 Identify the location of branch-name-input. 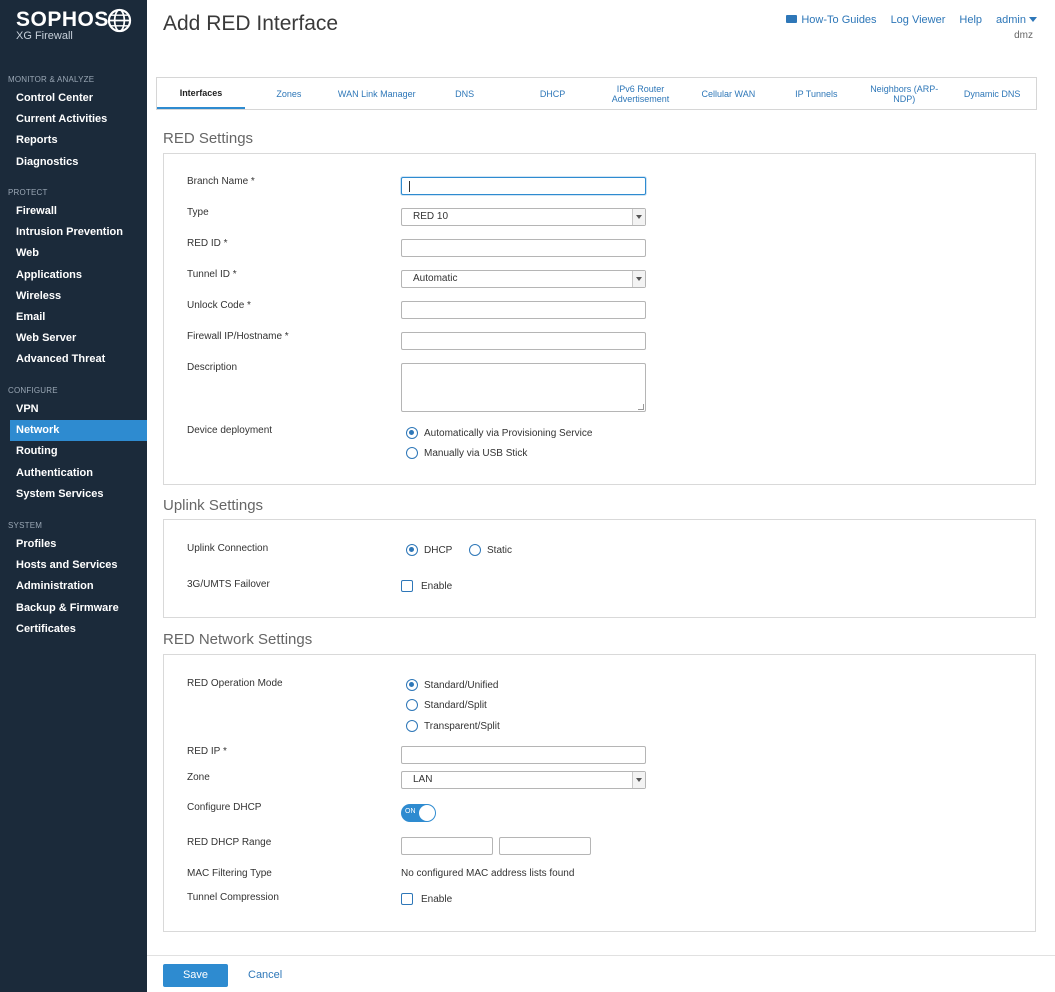
(523, 186).